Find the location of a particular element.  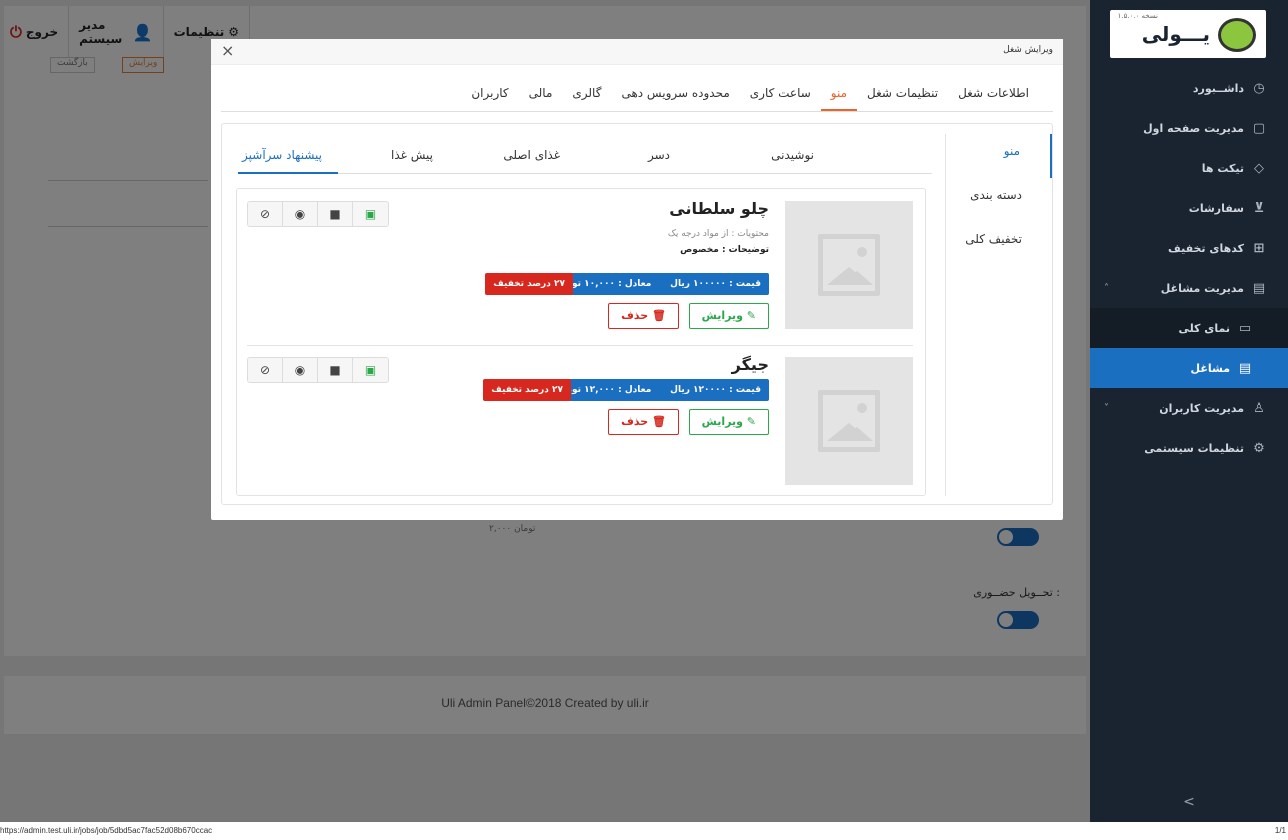

category-tab-appetizer: پیش غذا is located at coordinates (412, 155).